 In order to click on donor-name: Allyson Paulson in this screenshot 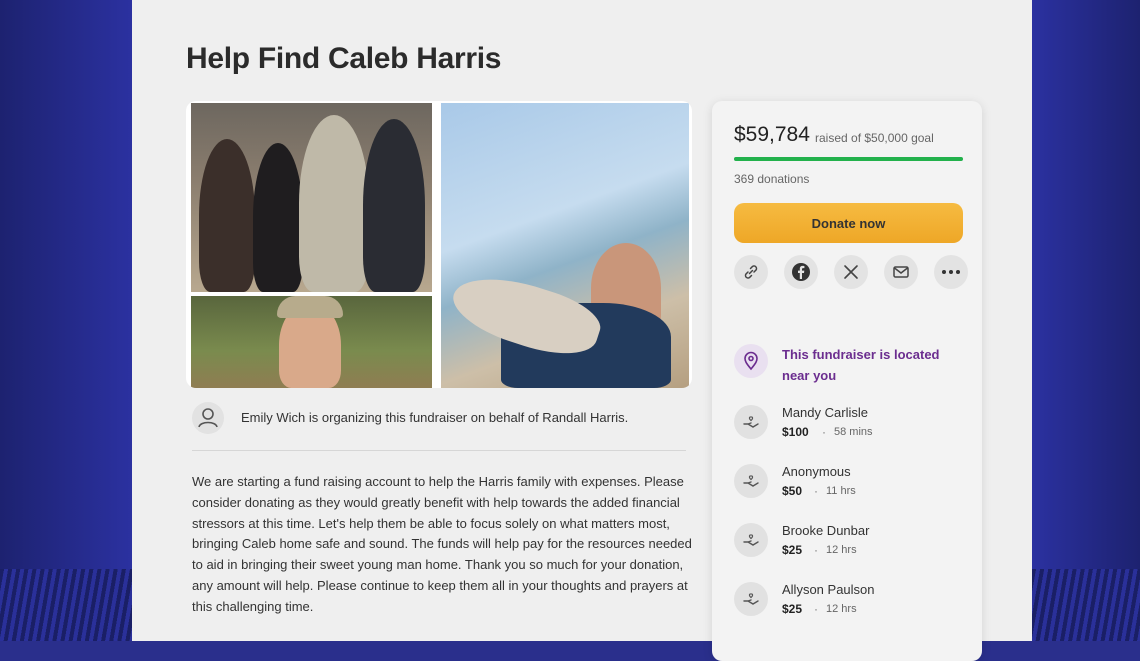, I will do `click(828, 589)`.